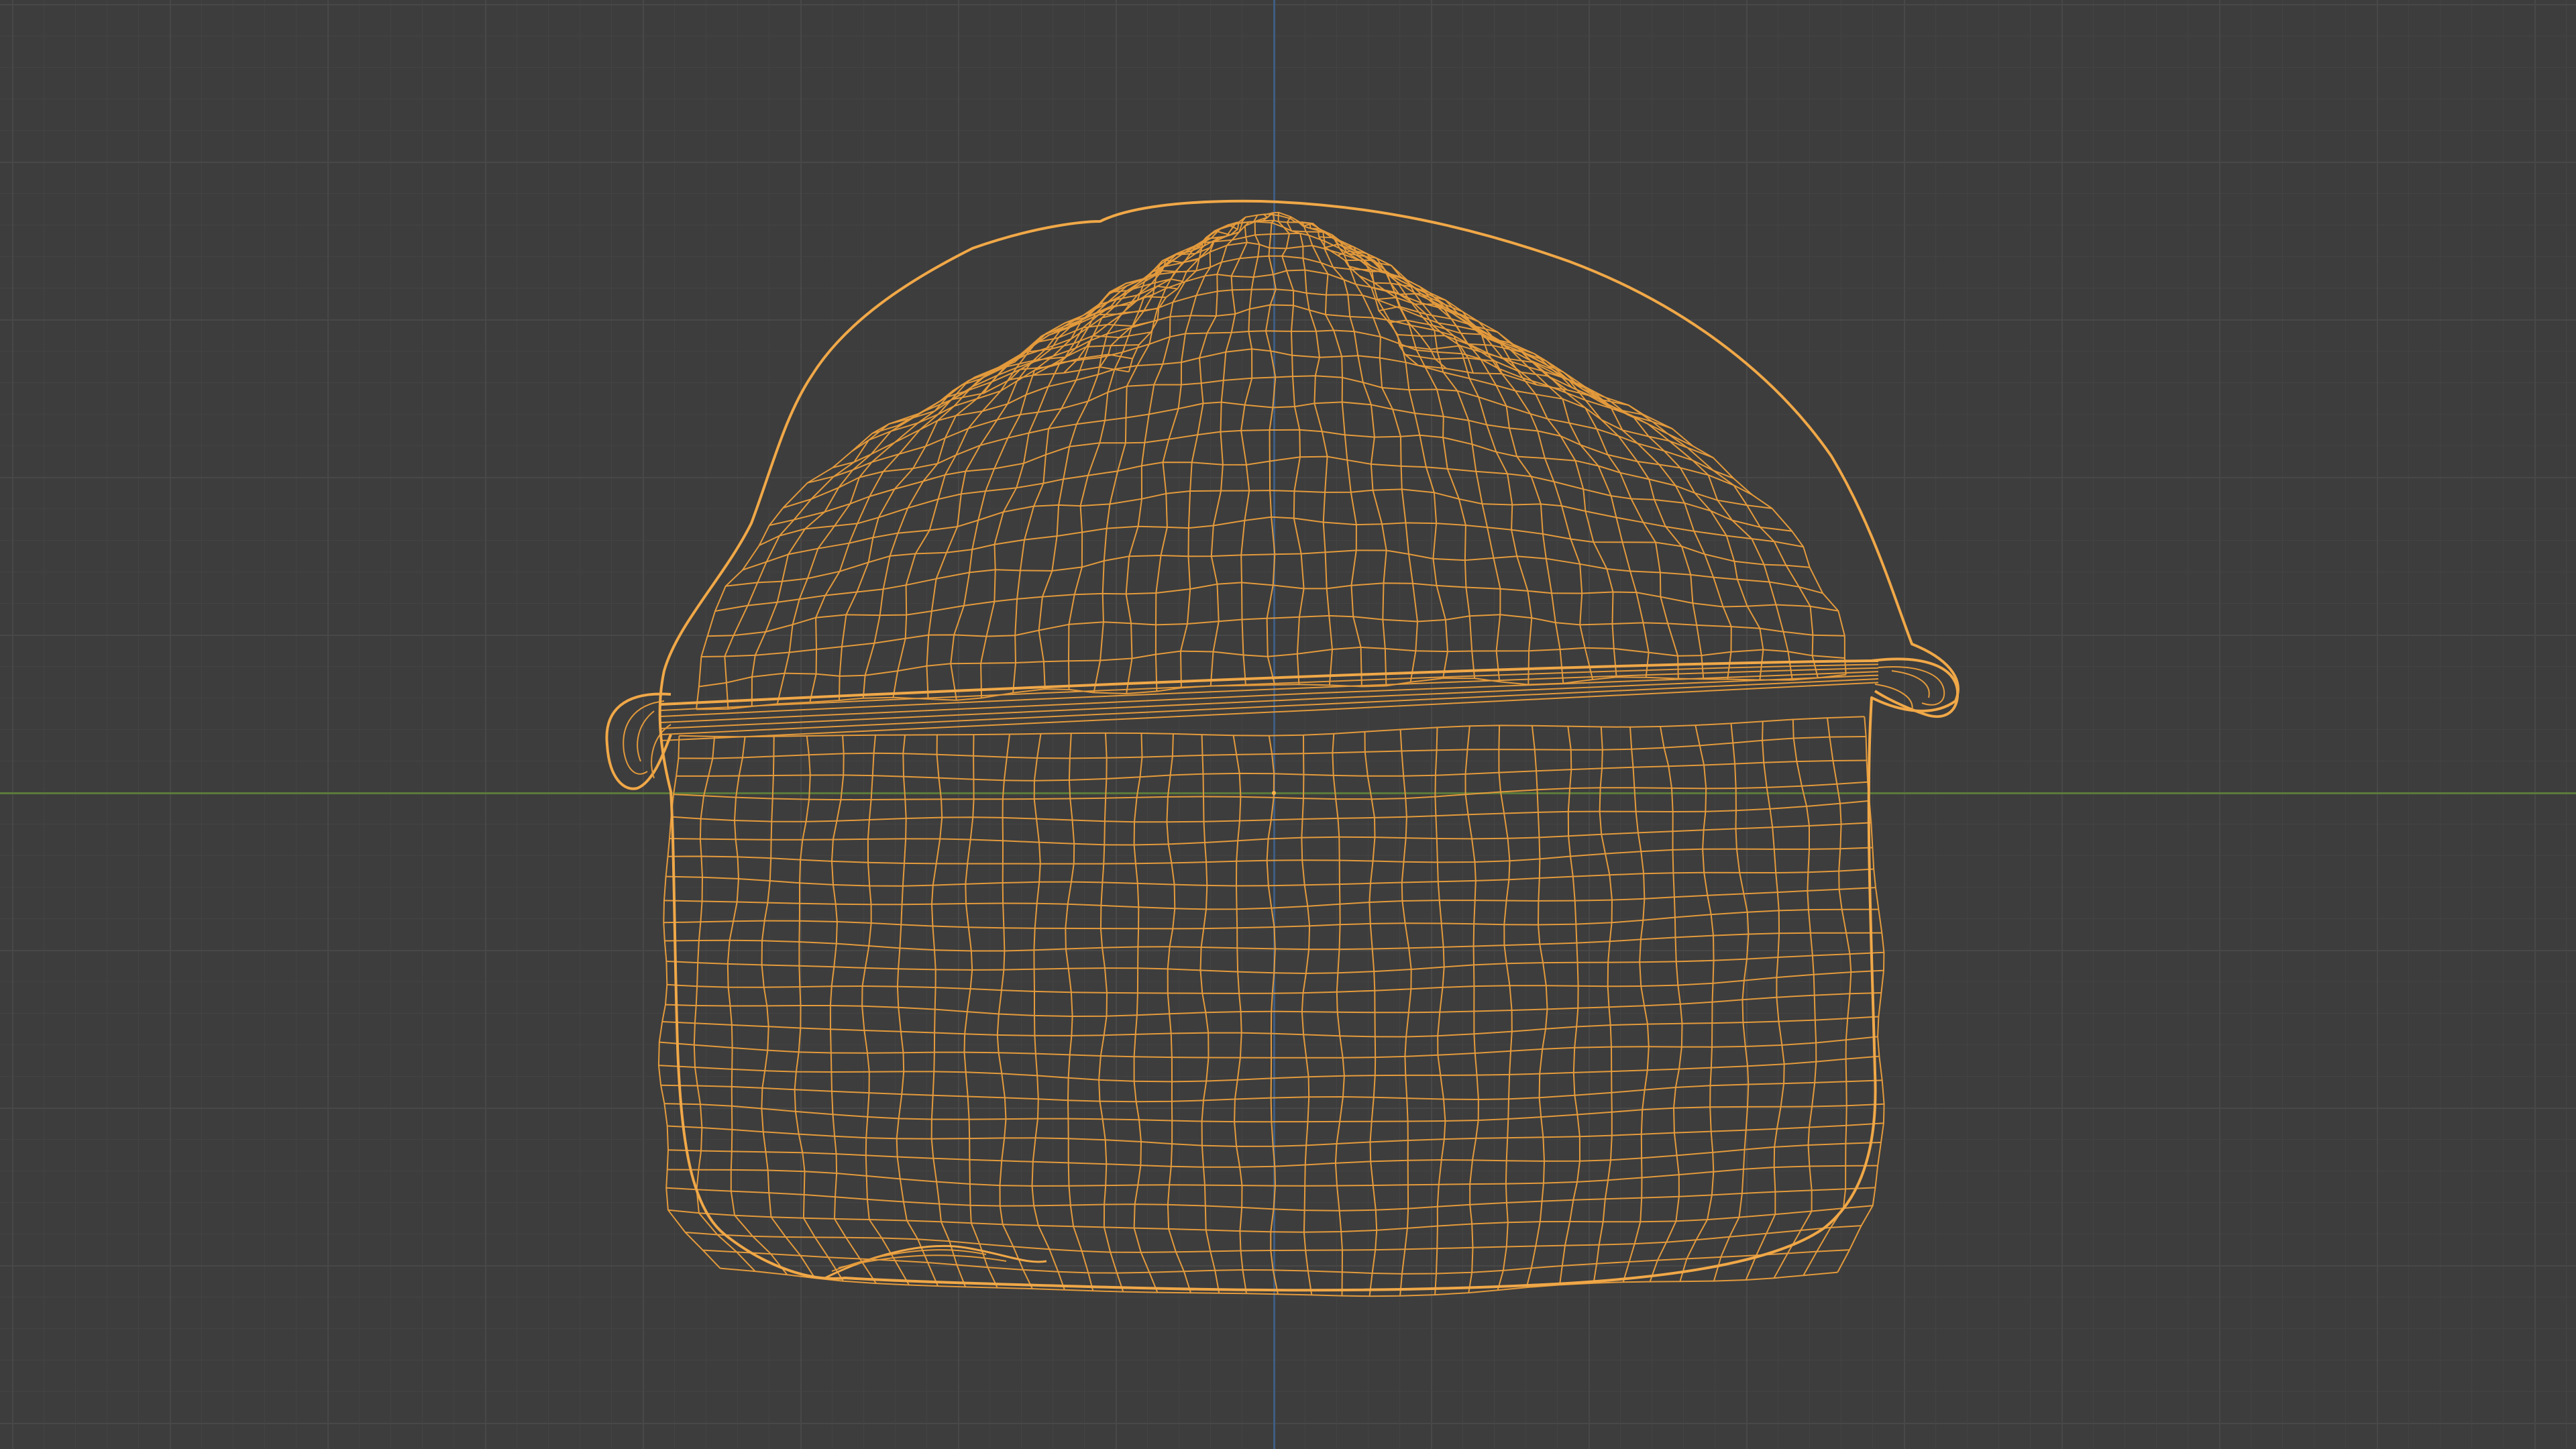 Image resolution: width=2576 pixels, height=1449 pixels. I want to click on mesh-edge-bottom-crease, so click(909, 1260).